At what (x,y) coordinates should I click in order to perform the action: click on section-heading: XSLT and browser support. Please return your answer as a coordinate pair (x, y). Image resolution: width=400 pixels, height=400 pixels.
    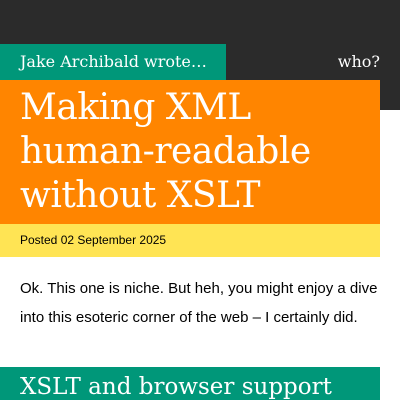
    Looking at the image, I should click on (176, 387).